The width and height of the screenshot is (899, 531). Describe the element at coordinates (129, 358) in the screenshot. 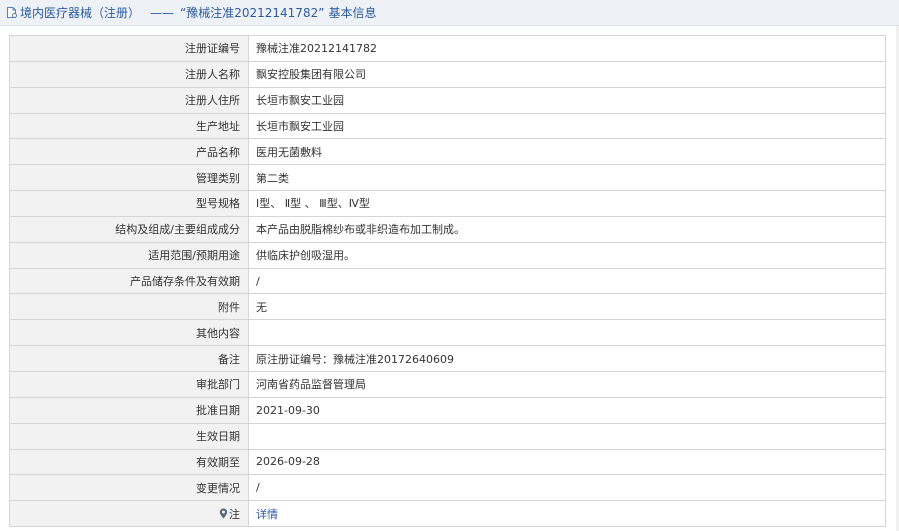

I see `row-label: 备注` at that location.